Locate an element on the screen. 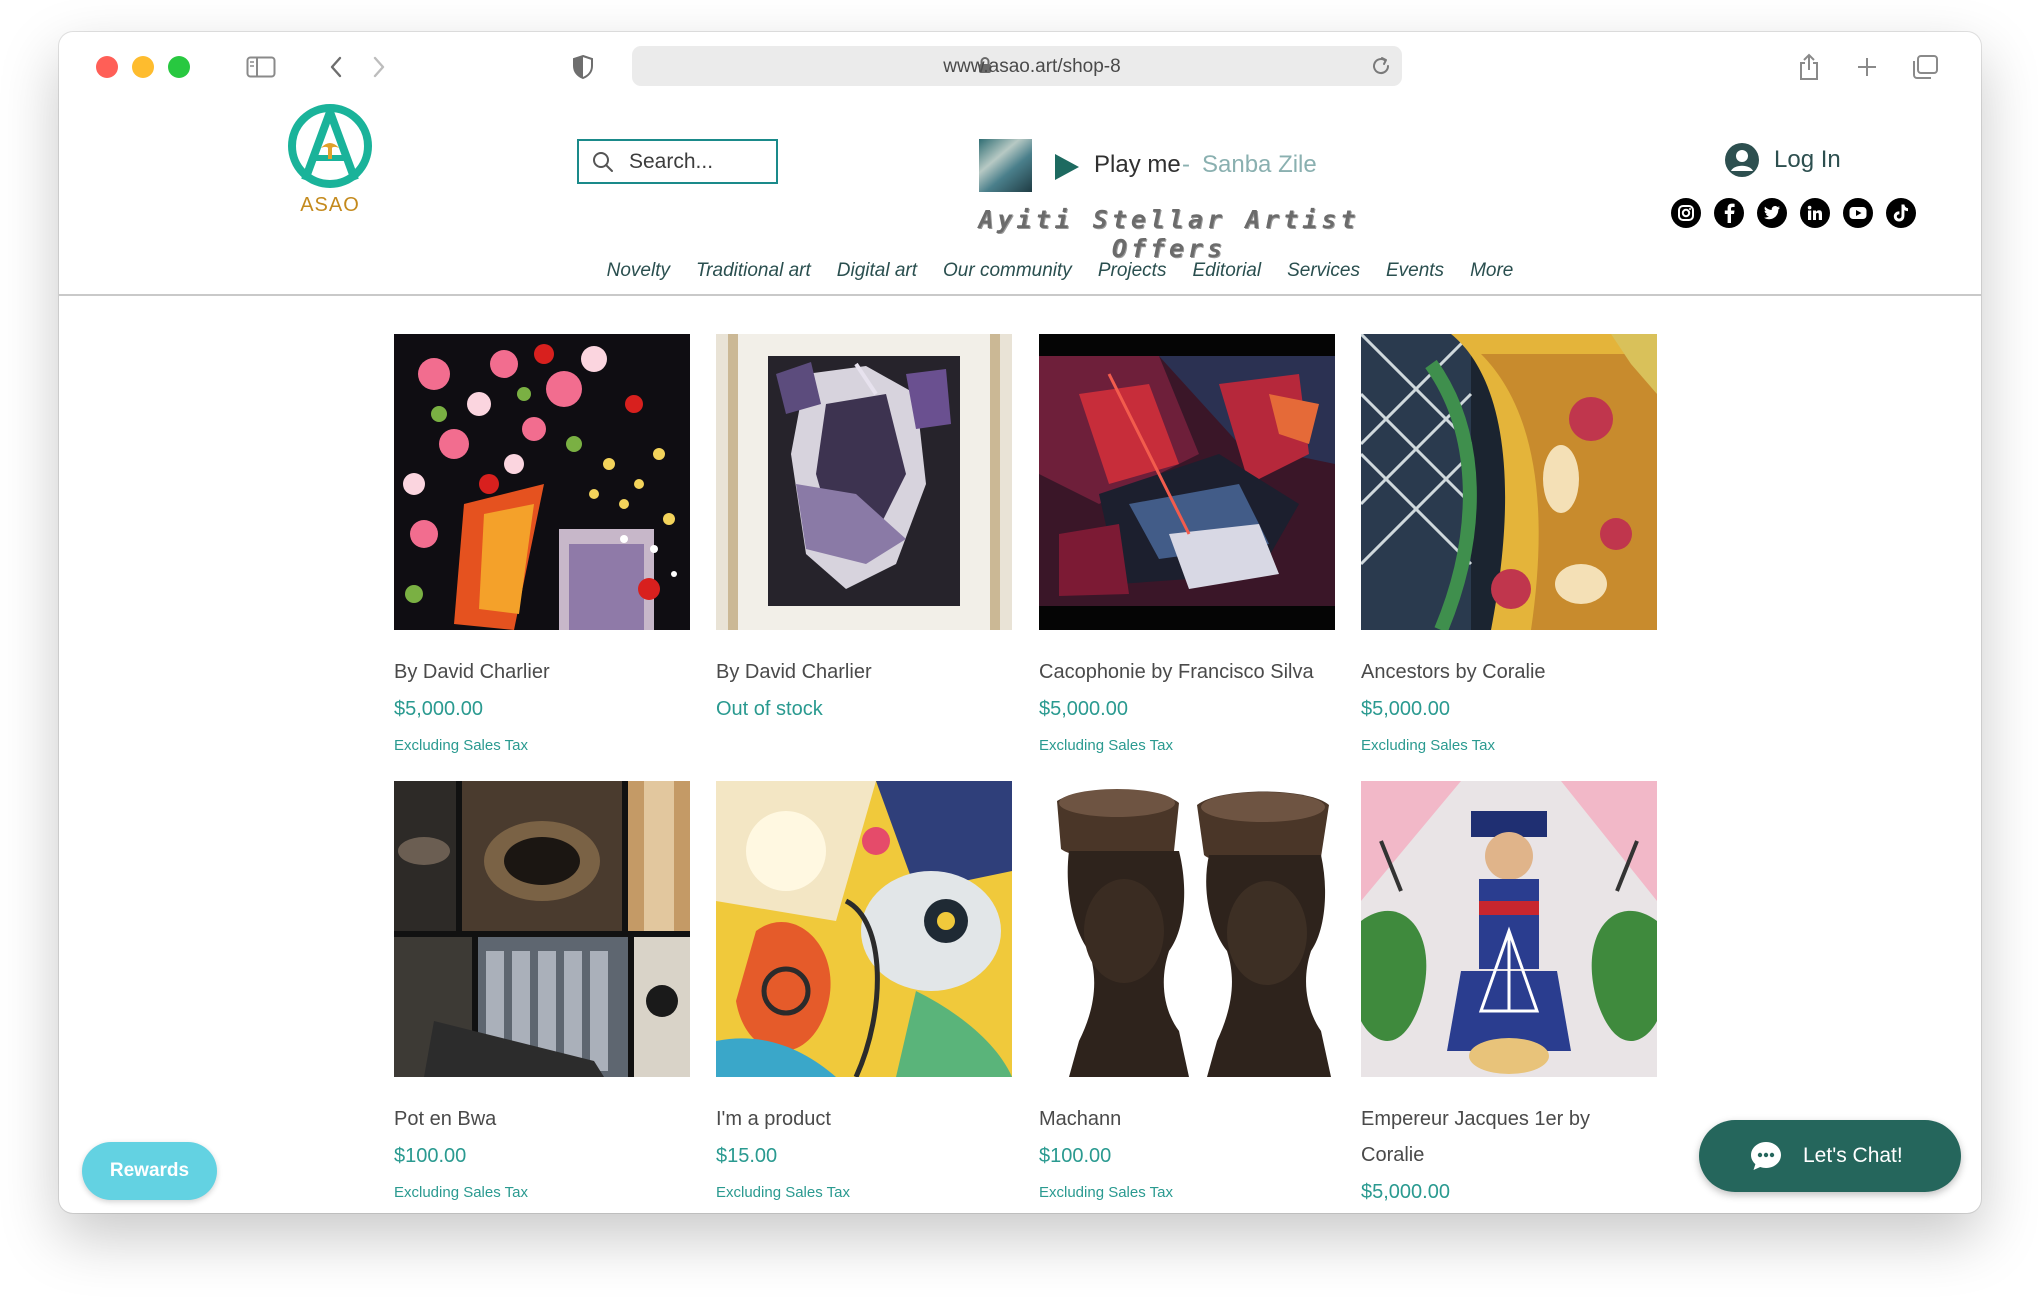  lets-chat-button: Let's Chat! is located at coordinates (1830, 1156).